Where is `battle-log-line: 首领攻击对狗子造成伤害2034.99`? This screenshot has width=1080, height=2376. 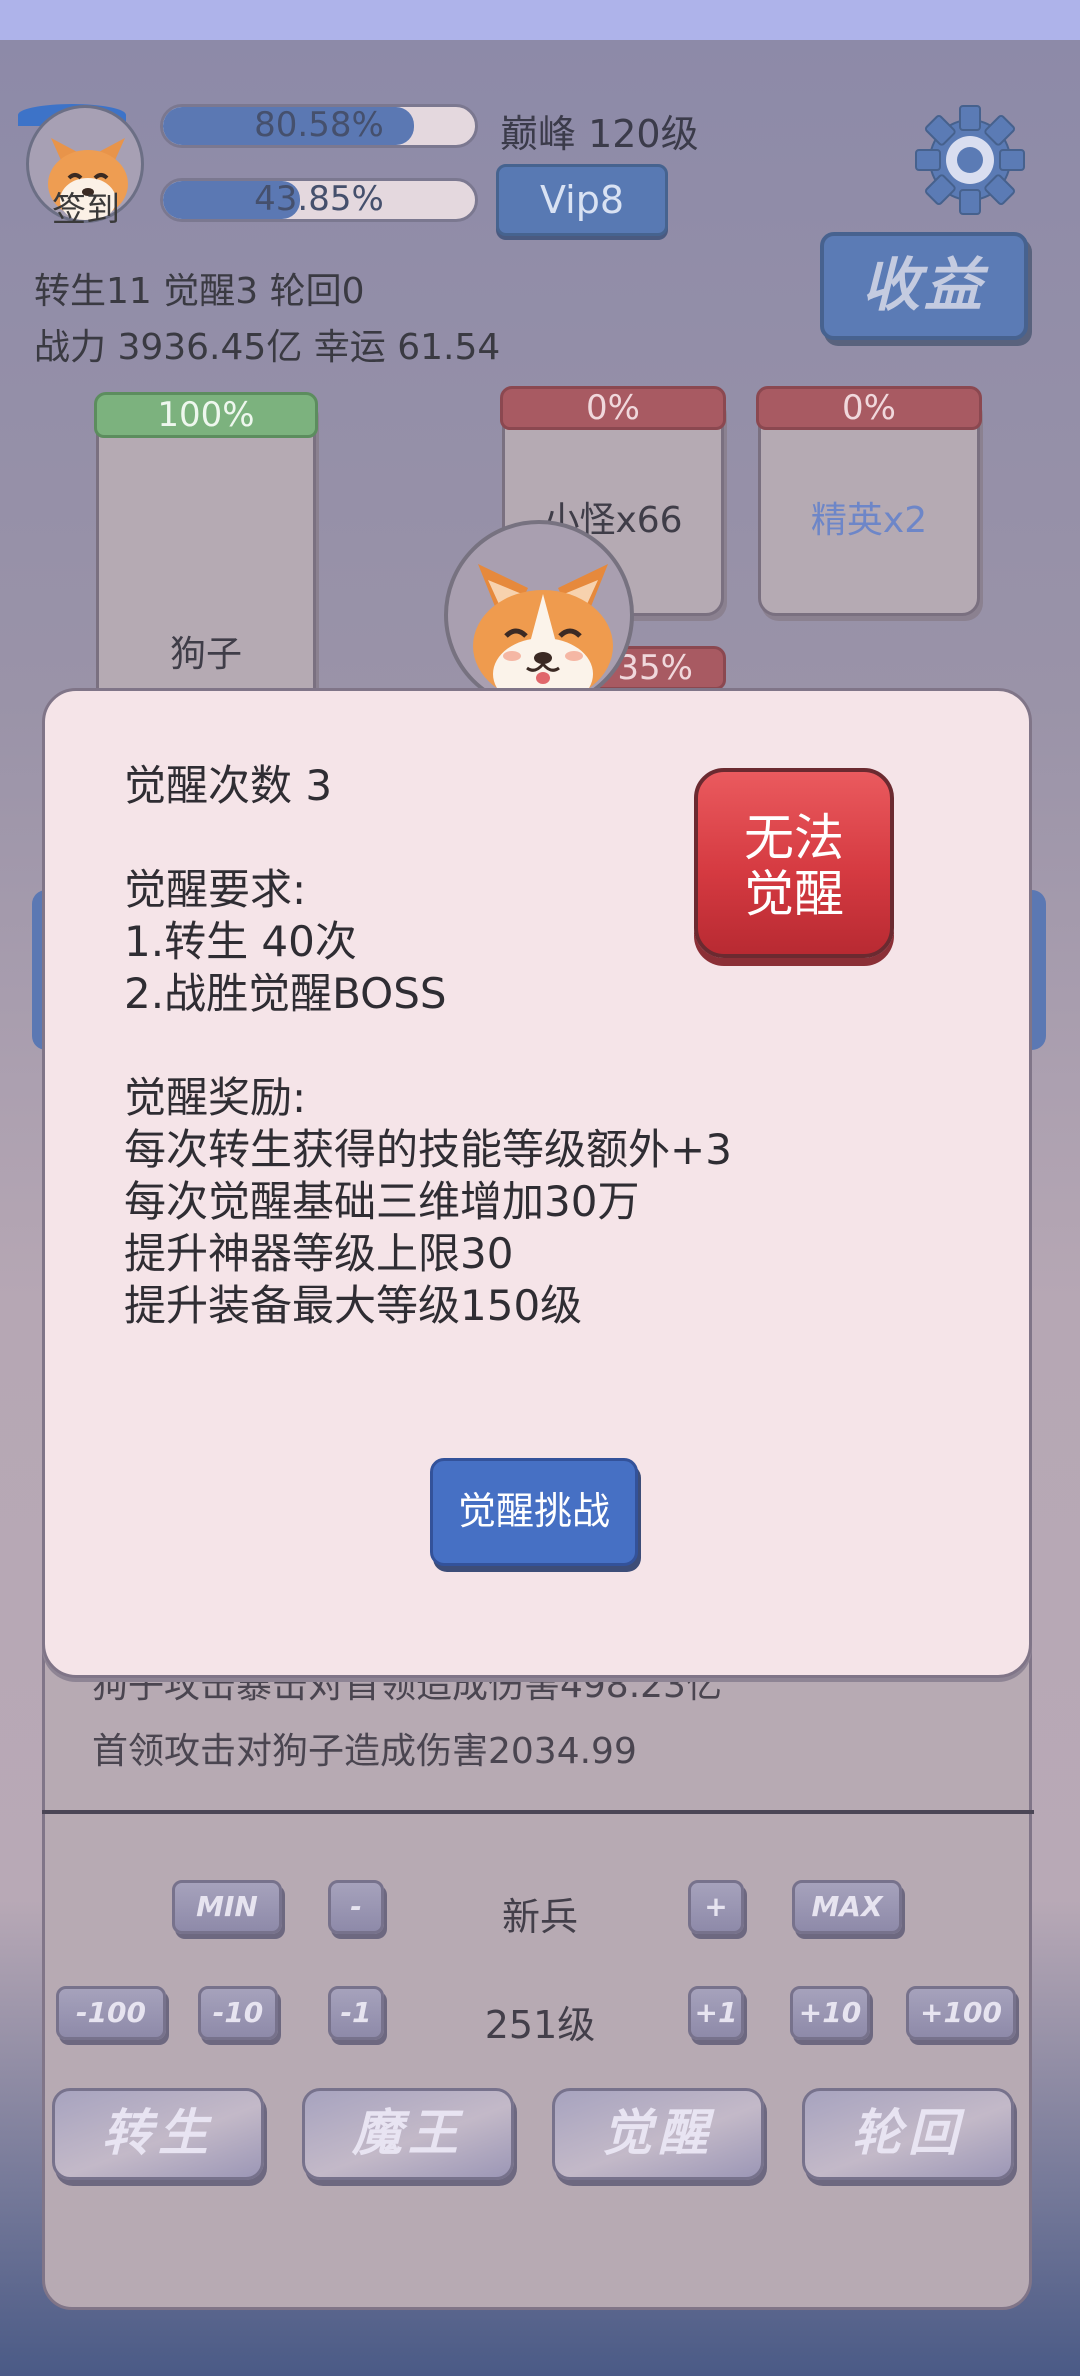
battle-log-line: 首领攻击对狗子造成伤害2034.99 is located at coordinates (364, 1751).